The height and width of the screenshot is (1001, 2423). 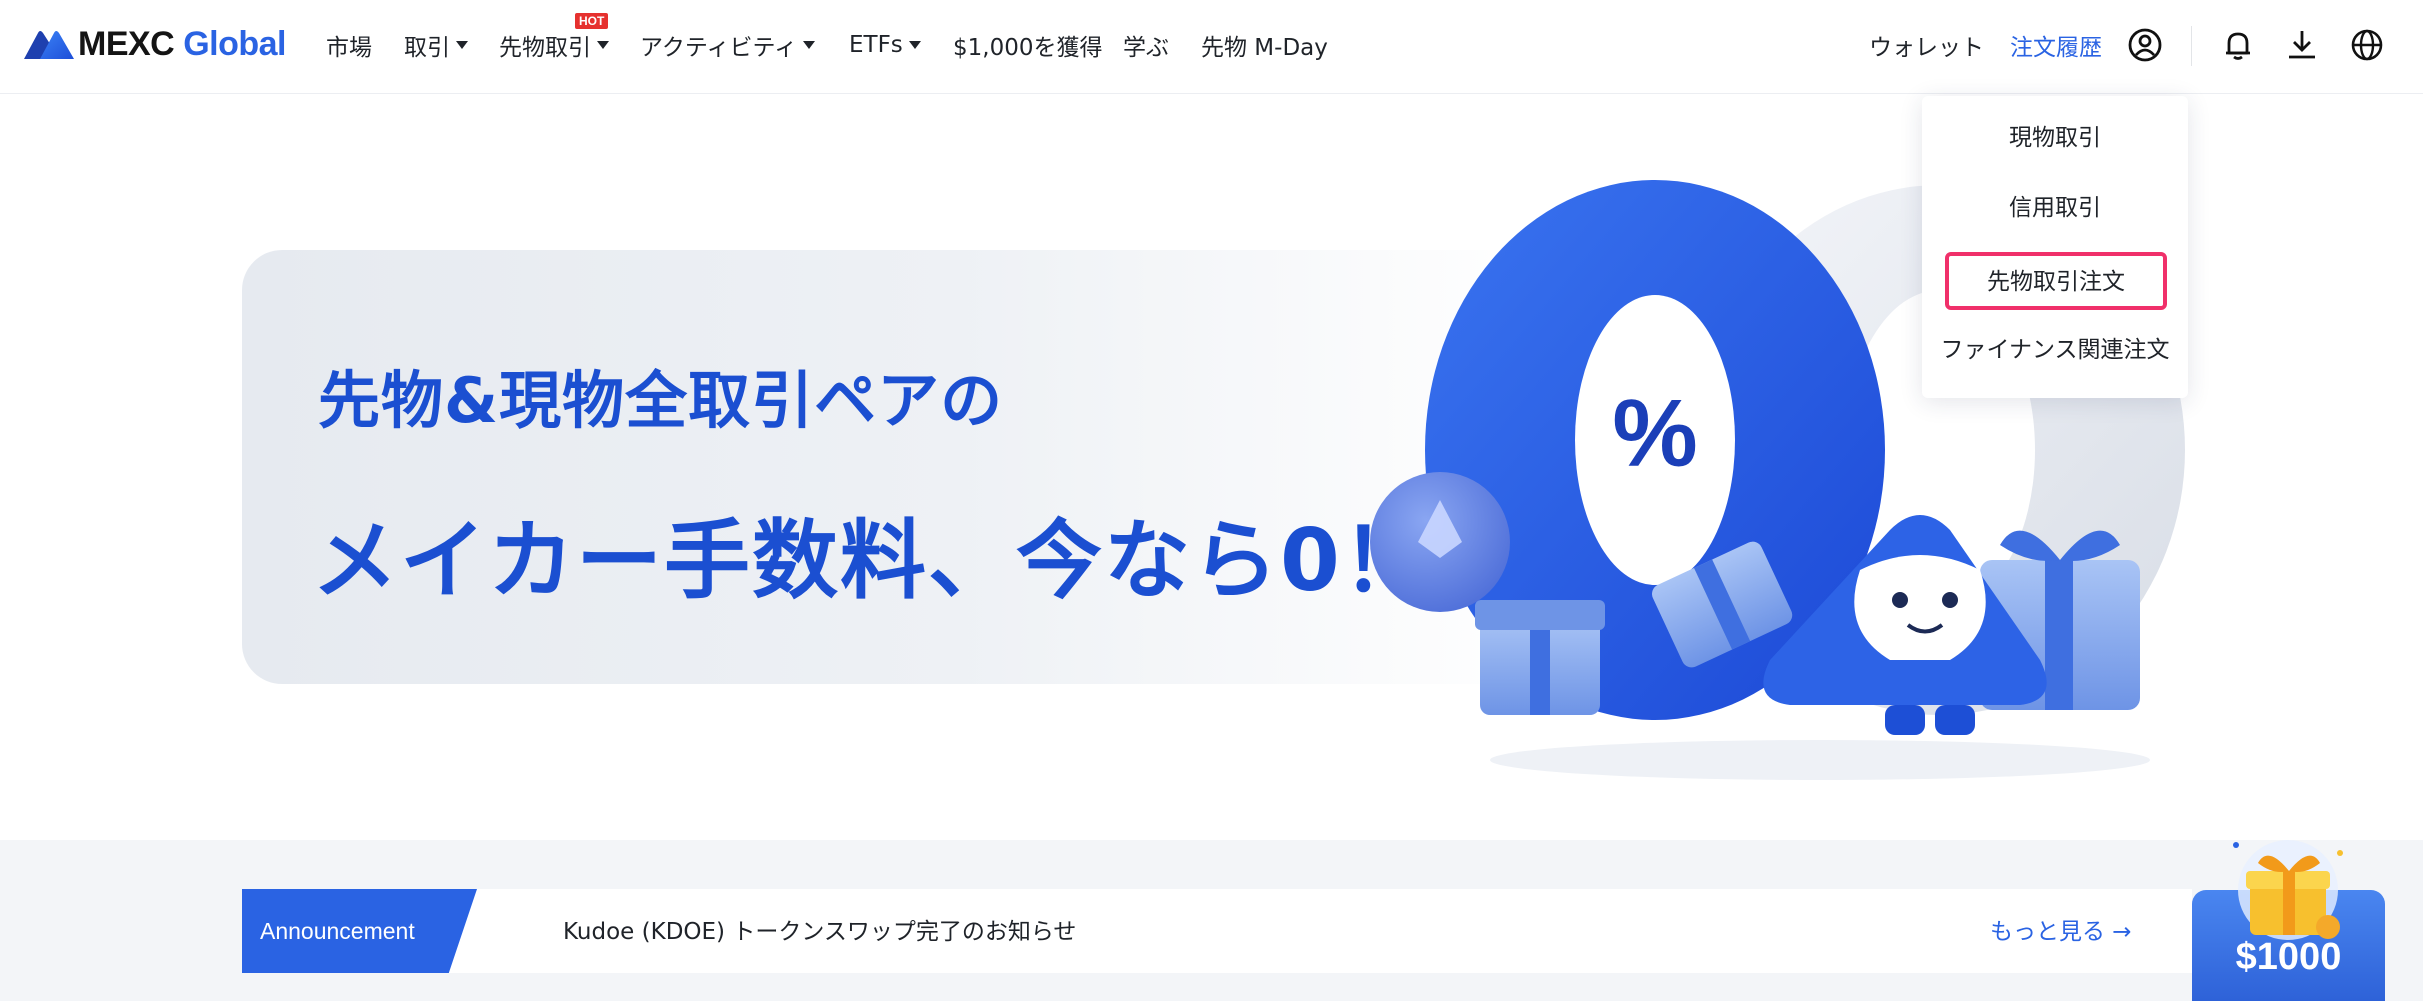 What do you see at coordinates (876, 45) in the screenshot?
I see `nav-label: ETFs` at bounding box center [876, 45].